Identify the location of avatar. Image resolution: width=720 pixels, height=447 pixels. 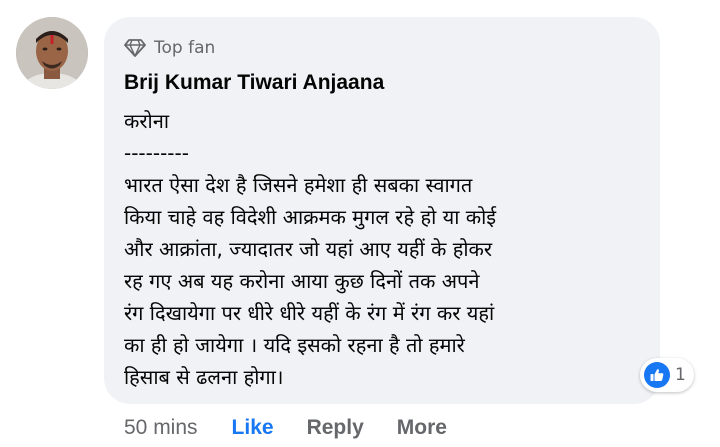
(52, 53).